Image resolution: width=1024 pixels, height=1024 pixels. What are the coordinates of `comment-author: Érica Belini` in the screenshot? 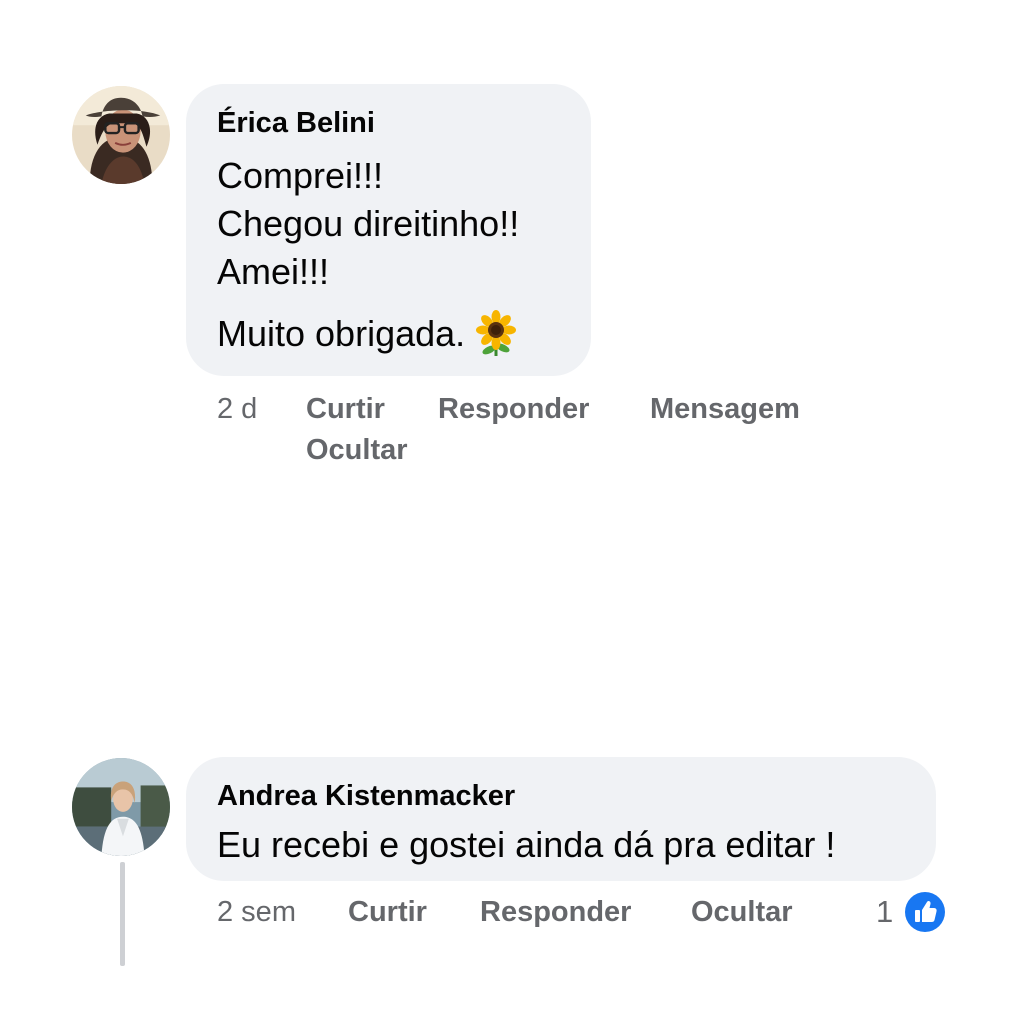 It's located at (404, 123).